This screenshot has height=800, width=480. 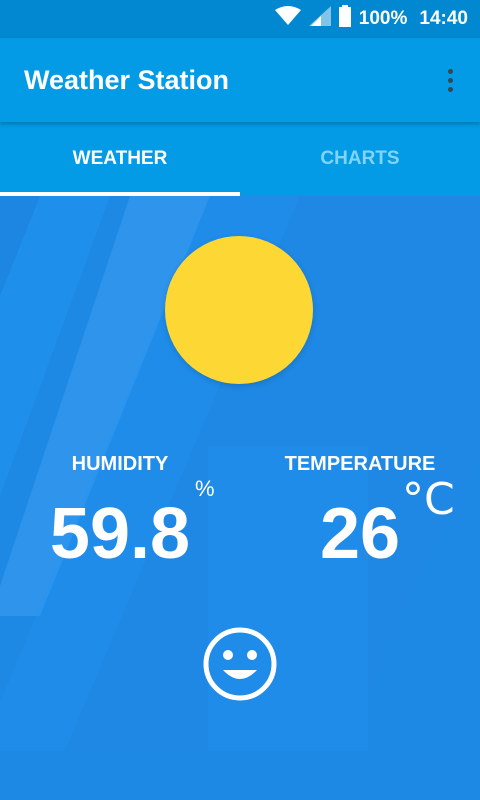 What do you see at coordinates (443, 18) in the screenshot?
I see `clock: 14:40` at bounding box center [443, 18].